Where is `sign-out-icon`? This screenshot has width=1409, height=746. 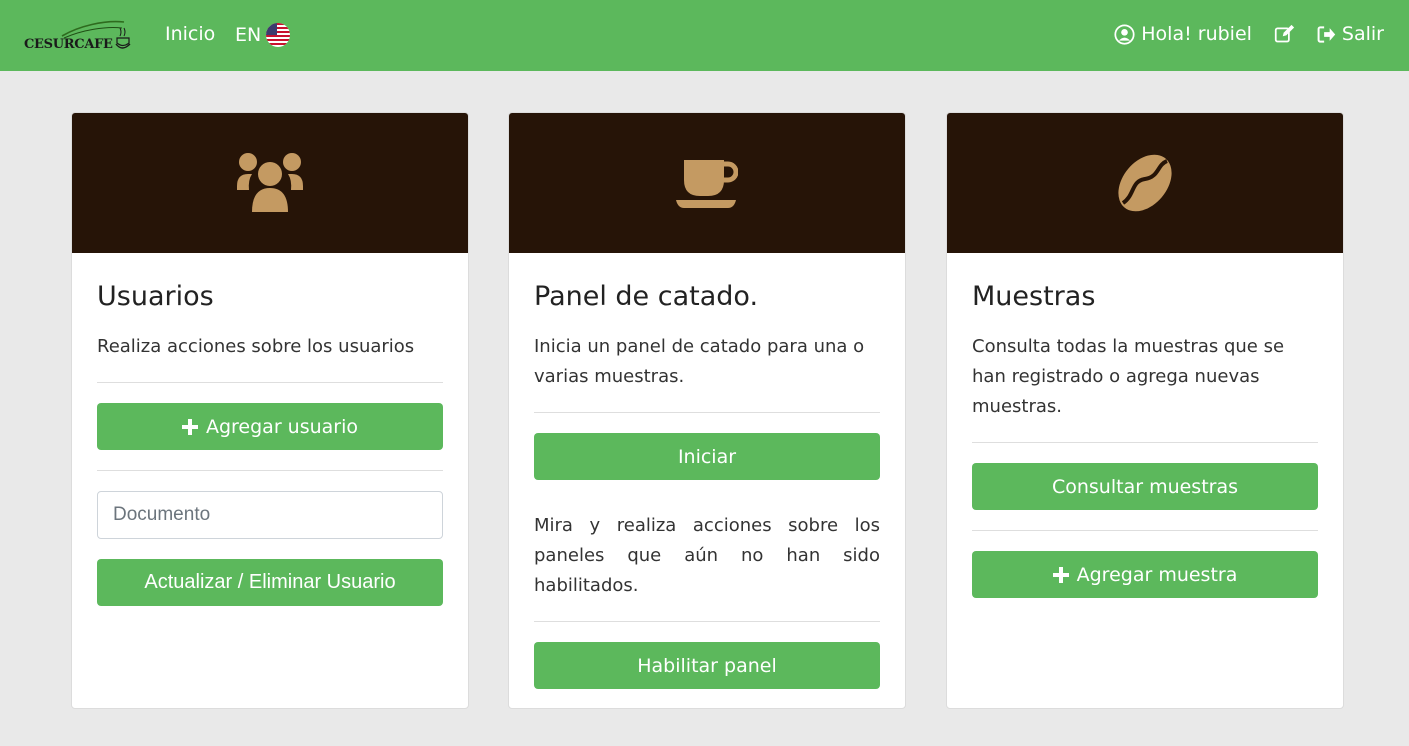
sign-out-icon is located at coordinates (1326, 34).